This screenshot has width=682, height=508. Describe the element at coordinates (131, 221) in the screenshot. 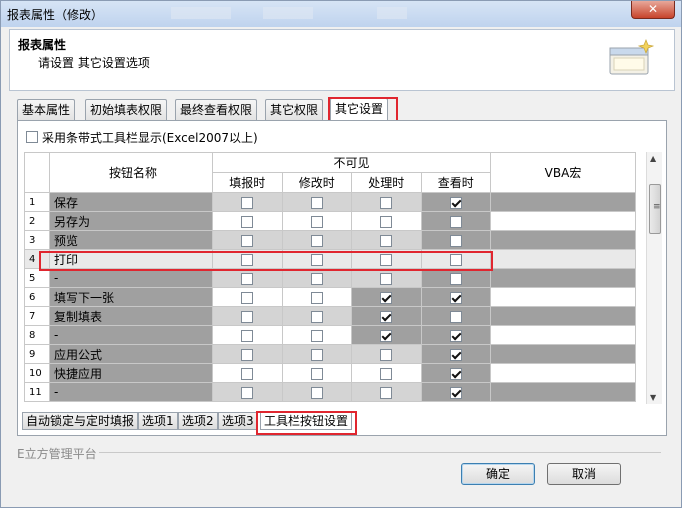

I see `button-name-cell: 另存为` at that location.